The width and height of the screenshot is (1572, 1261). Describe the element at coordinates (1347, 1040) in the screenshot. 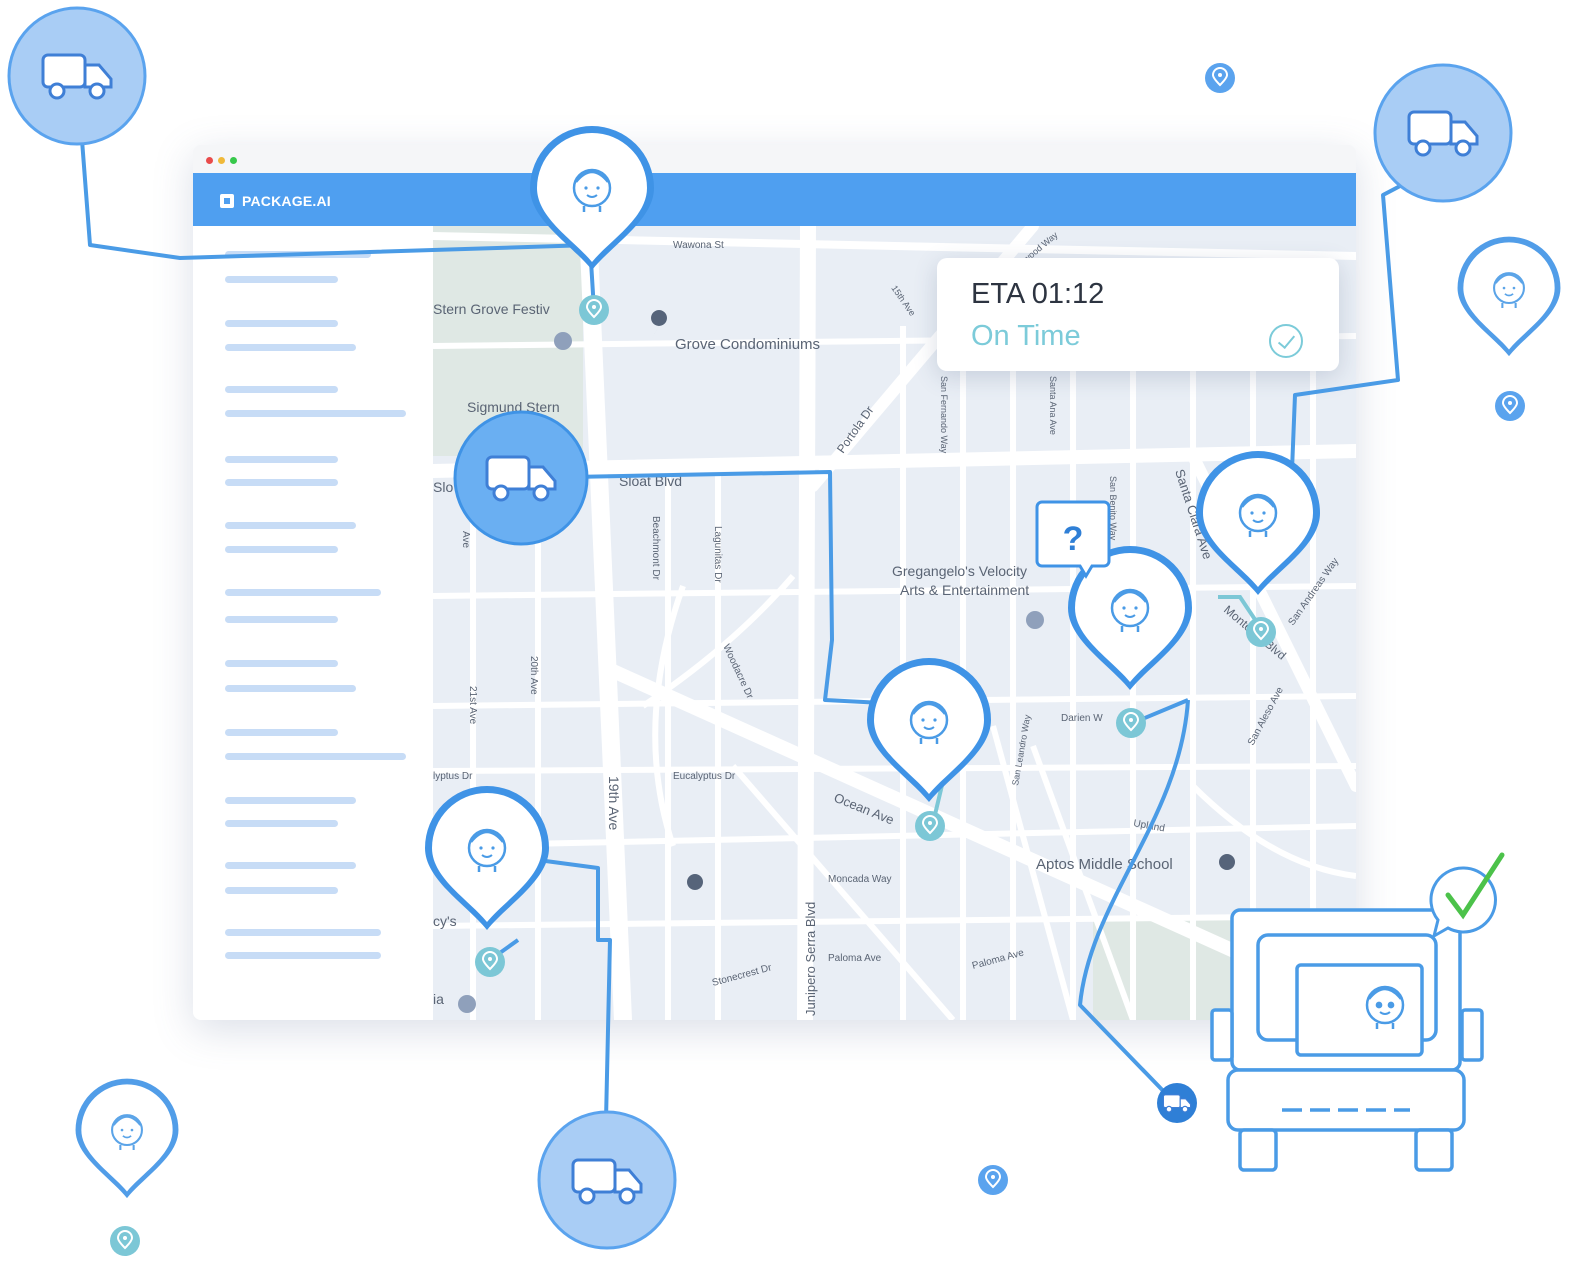

I see `delivery-truck-illustration` at that location.